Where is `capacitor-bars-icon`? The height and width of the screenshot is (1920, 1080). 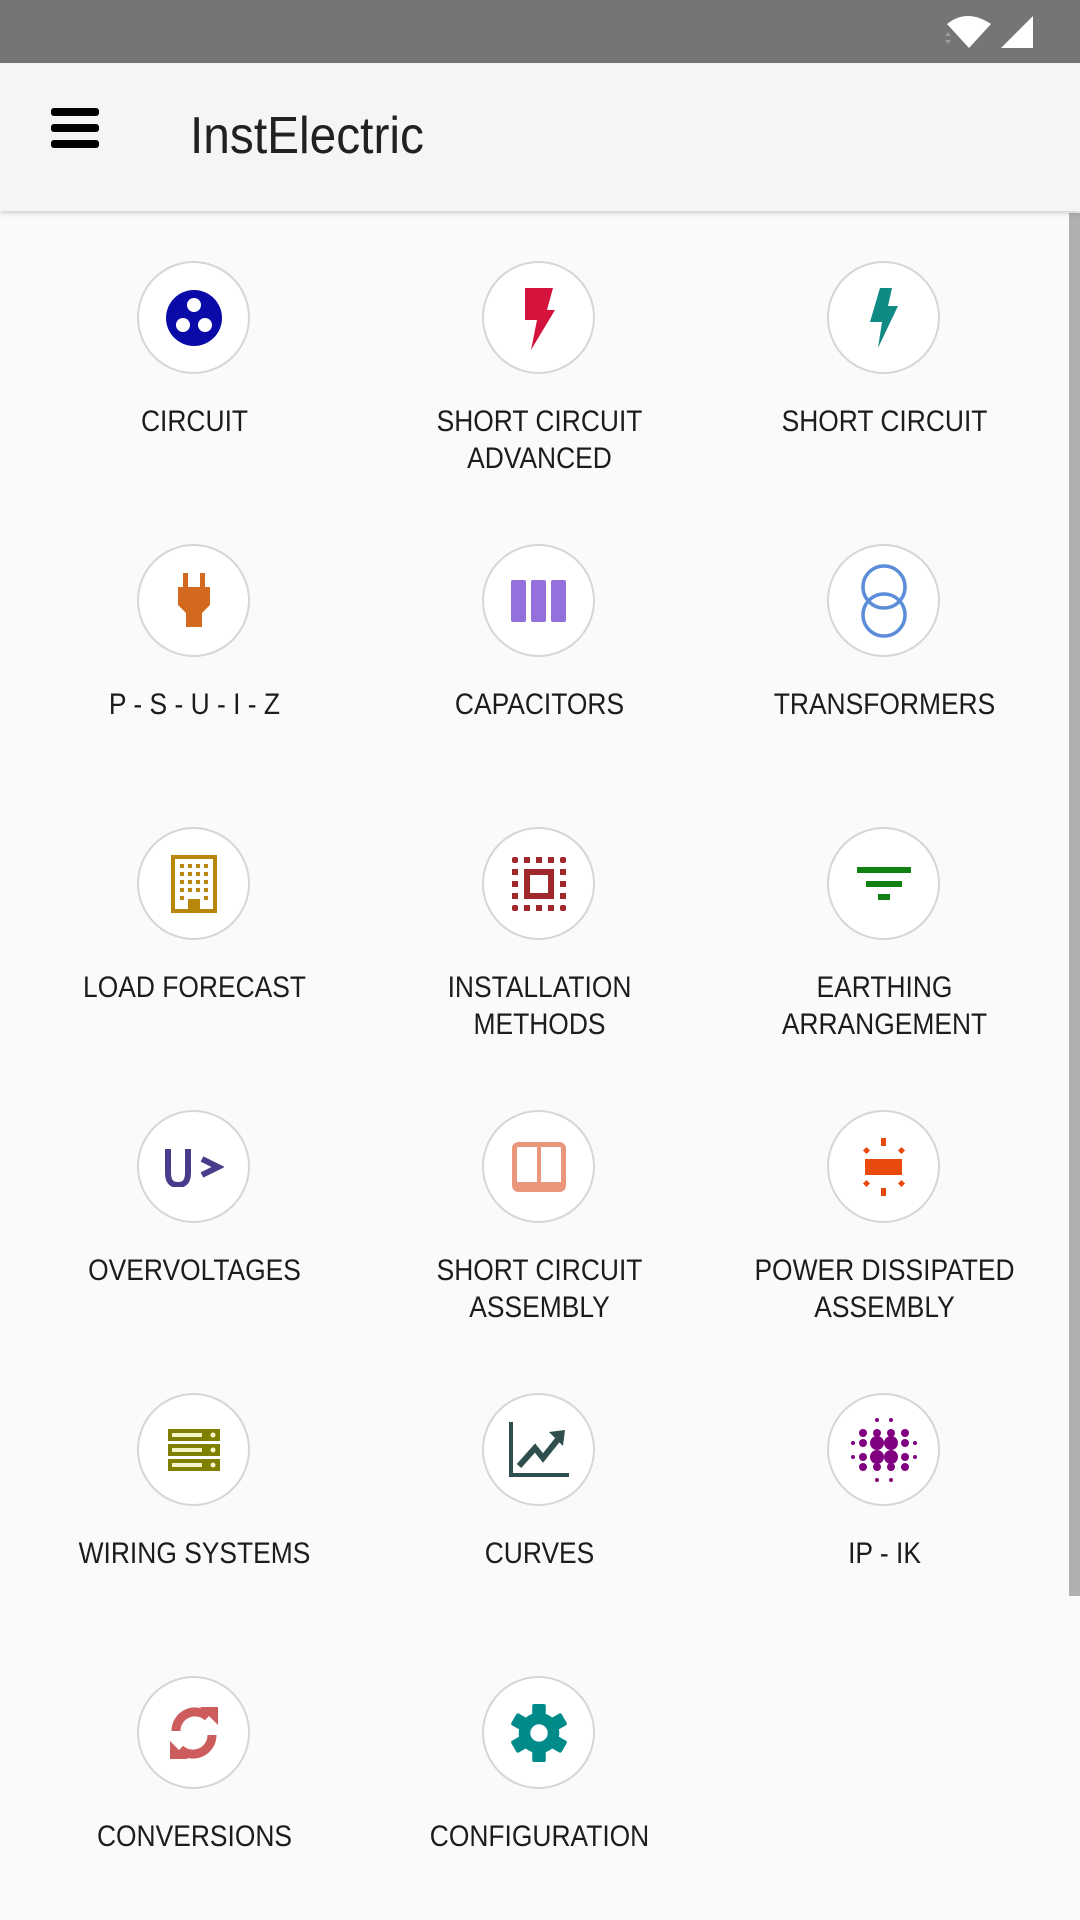 capacitor-bars-icon is located at coordinates (538, 600).